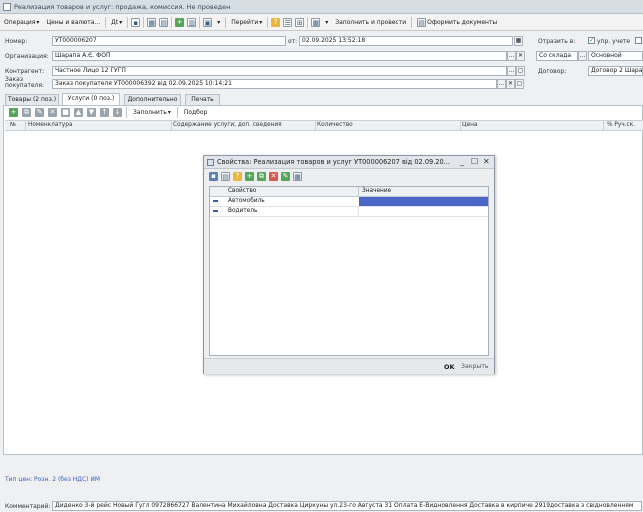 Image resolution: width=643 pixels, height=512 pixels. What do you see at coordinates (27, 56) in the screenshot?
I see `org-label: Организация:` at bounding box center [27, 56].